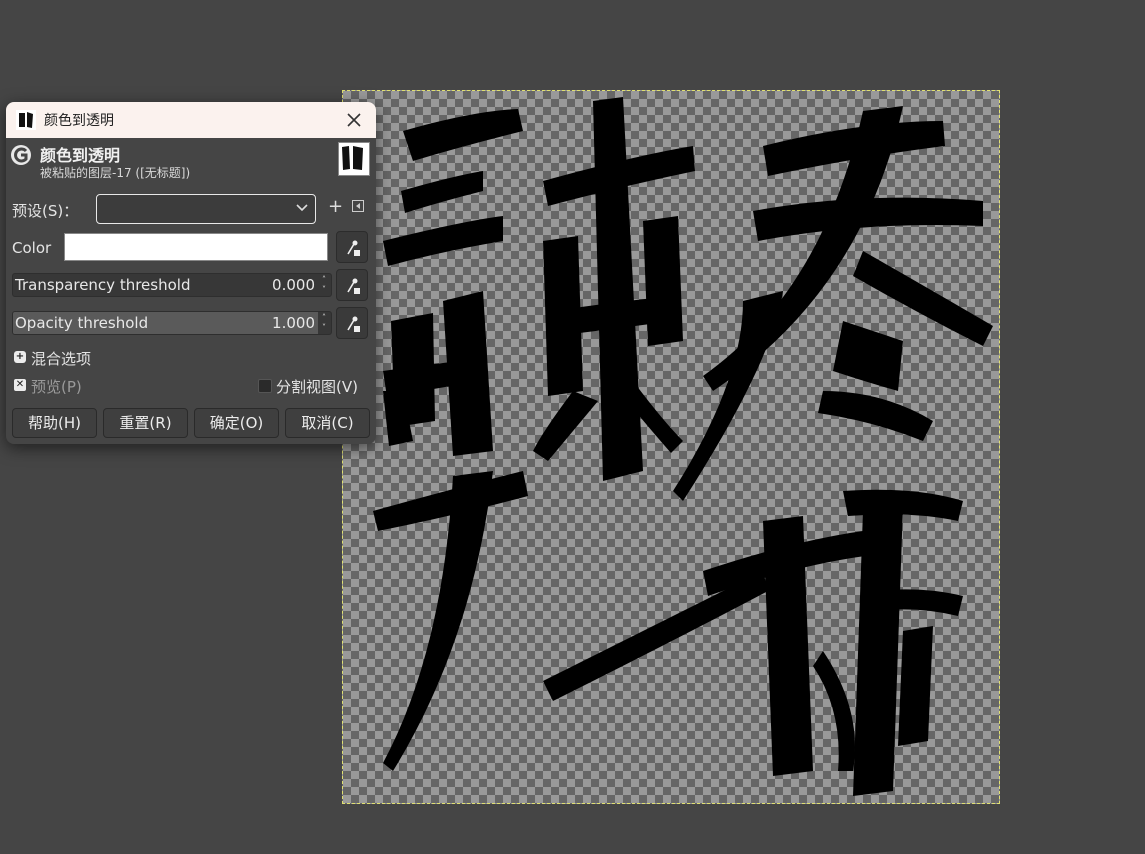 This screenshot has height=854, width=1145. I want to click on opacity-row: Opacity threshold 1.000 ˄ ˅, so click(191, 325).